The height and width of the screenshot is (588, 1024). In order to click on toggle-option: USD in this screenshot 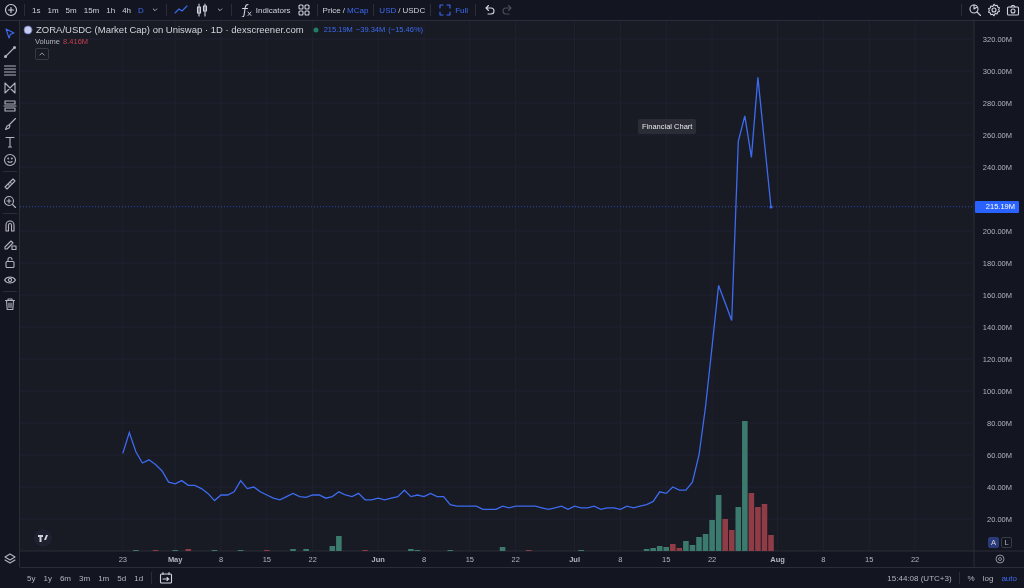, I will do `click(388, 10)`.